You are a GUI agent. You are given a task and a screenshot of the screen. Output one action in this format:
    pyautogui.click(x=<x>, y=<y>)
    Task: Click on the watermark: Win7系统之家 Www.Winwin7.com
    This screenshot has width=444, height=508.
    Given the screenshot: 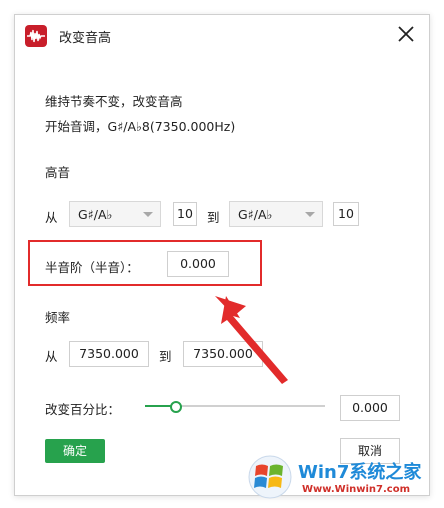 What is the action you would take?
    pyautogui.click(x=344, y=479)
    